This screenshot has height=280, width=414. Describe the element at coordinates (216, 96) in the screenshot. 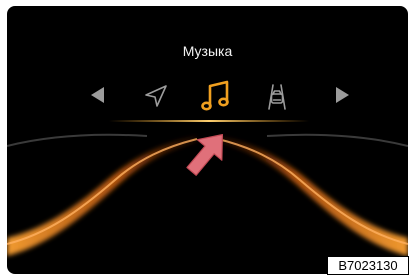

I see `music-note-icon` at that location.